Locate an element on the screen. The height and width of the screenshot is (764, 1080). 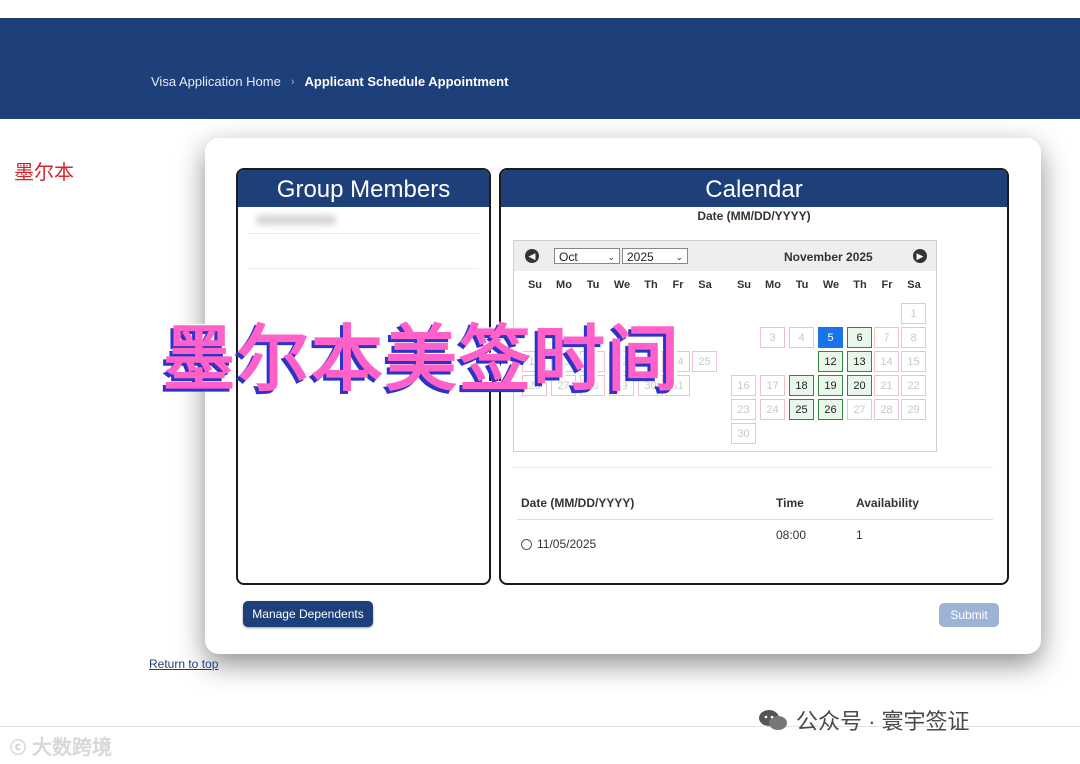
slot-header-time: Time is located at coordinates (790, 503).